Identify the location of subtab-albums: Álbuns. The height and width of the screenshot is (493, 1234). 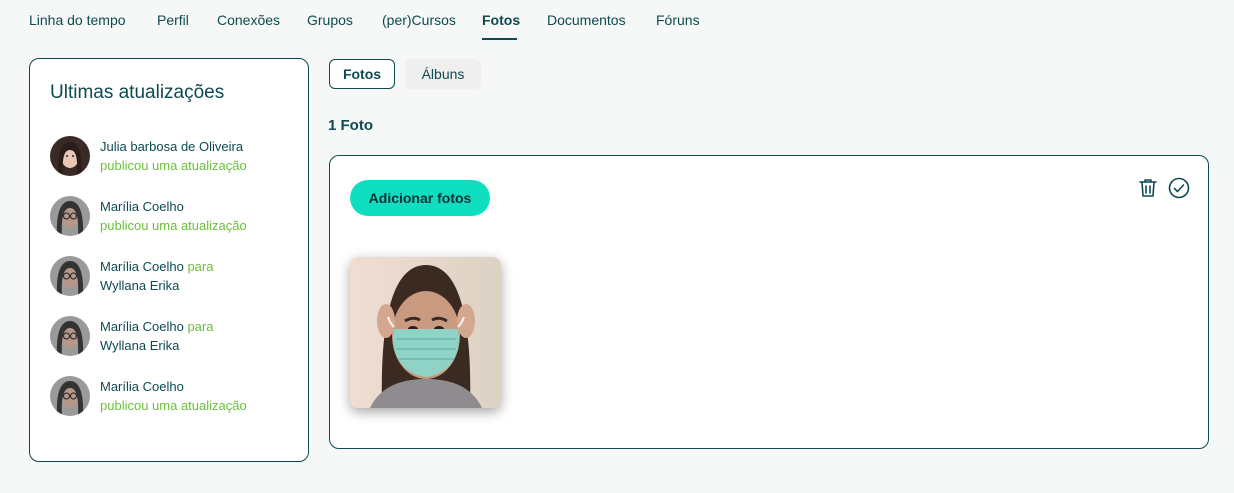
(443, 74).